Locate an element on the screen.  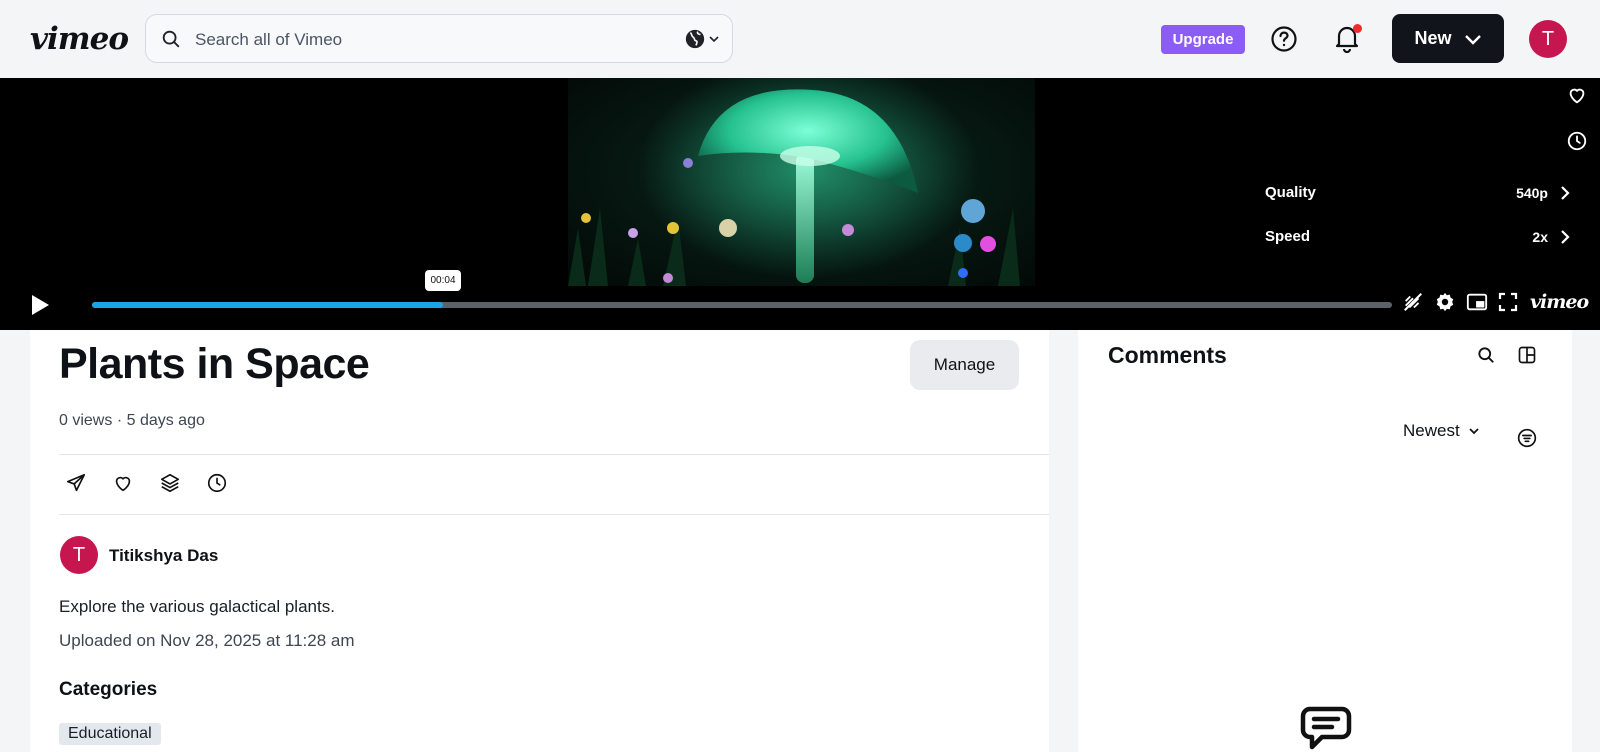
help-icon is located at coordinates (1284, 39).